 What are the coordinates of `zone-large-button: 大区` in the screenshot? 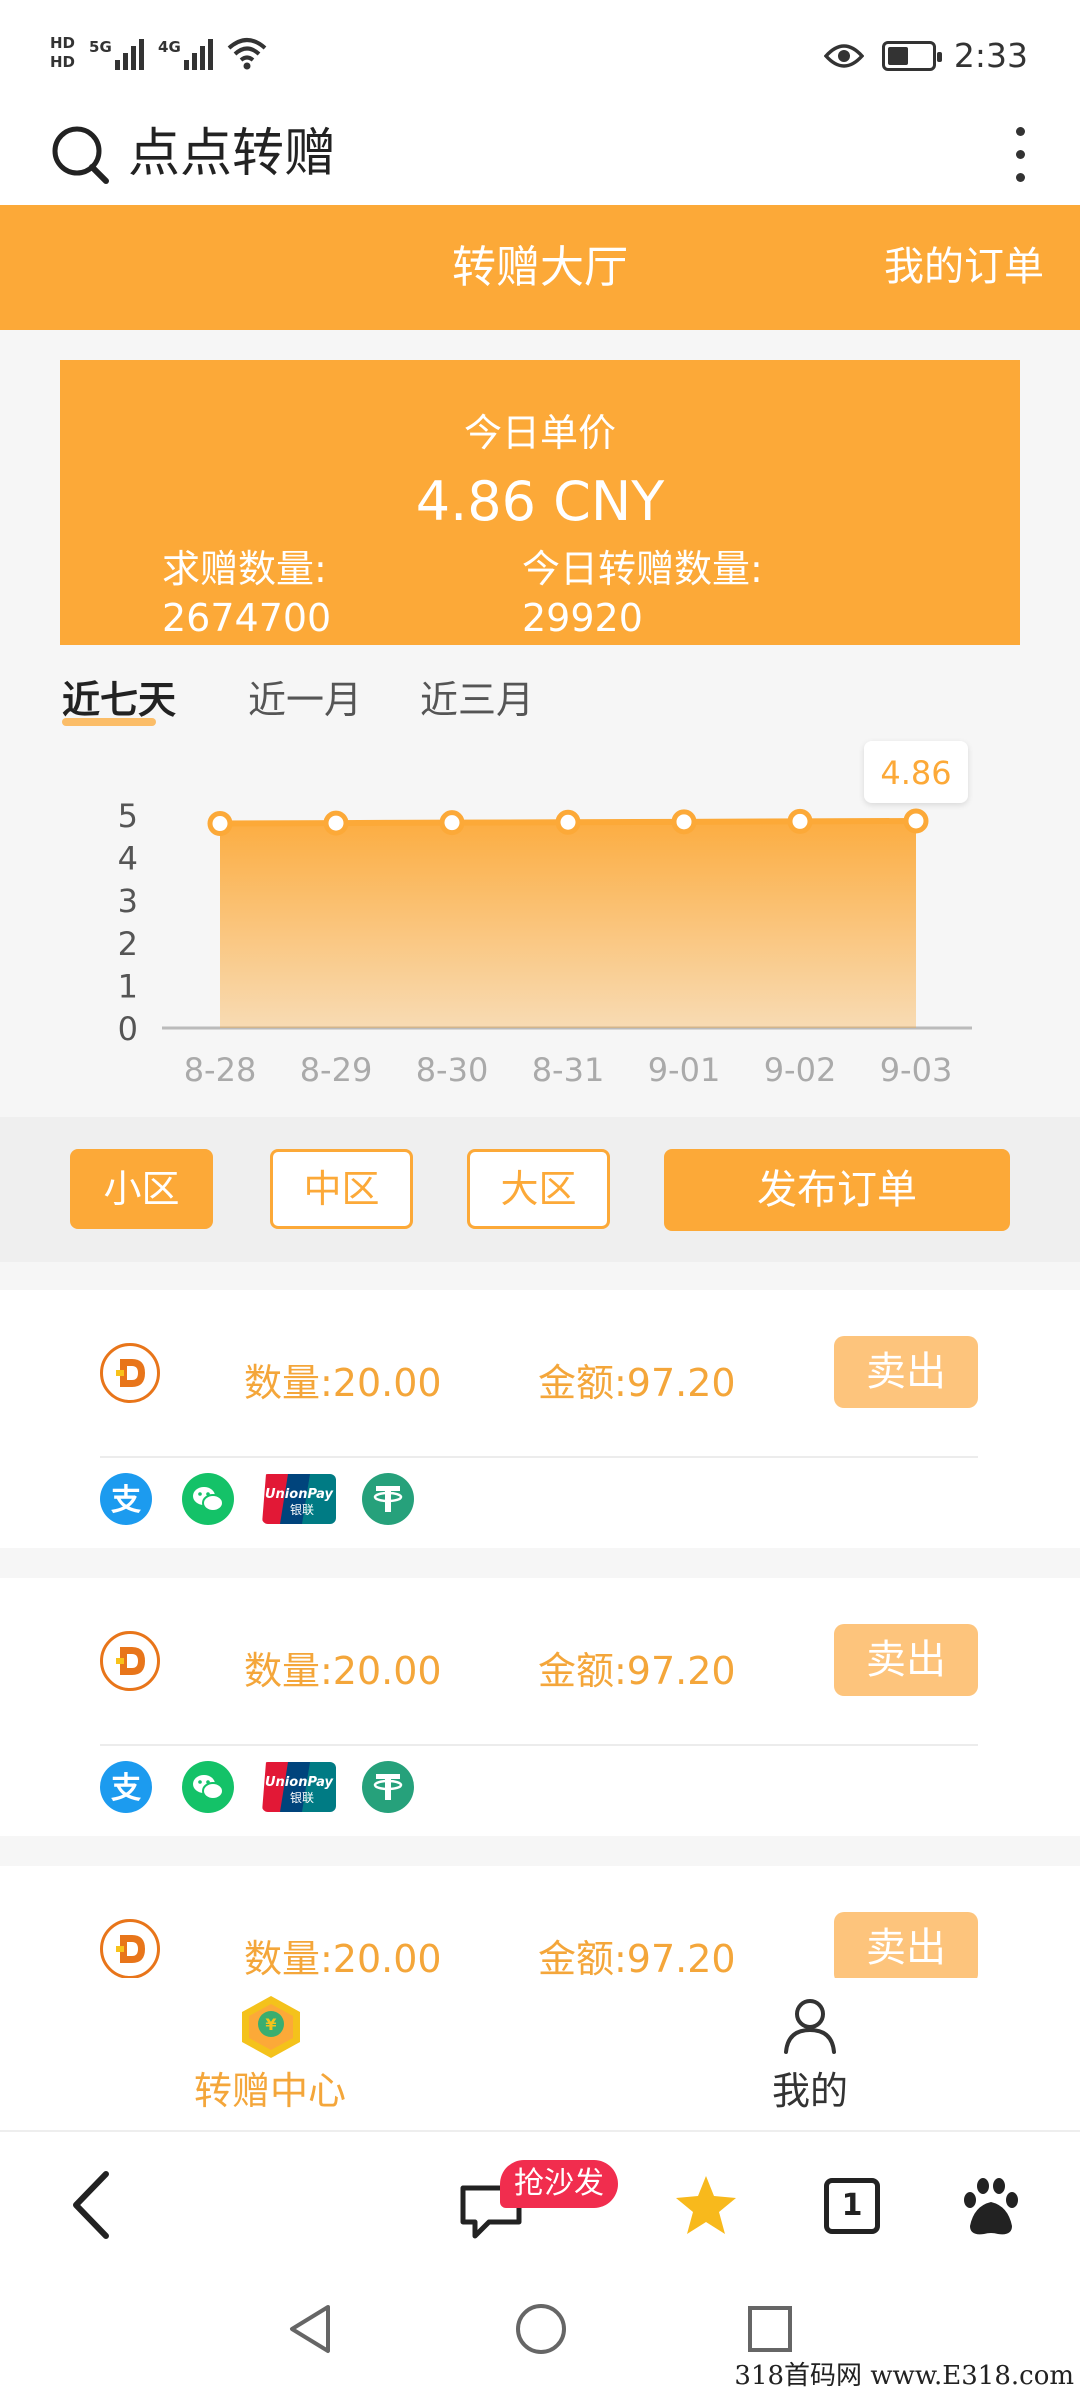 It's located at (538, 1189).